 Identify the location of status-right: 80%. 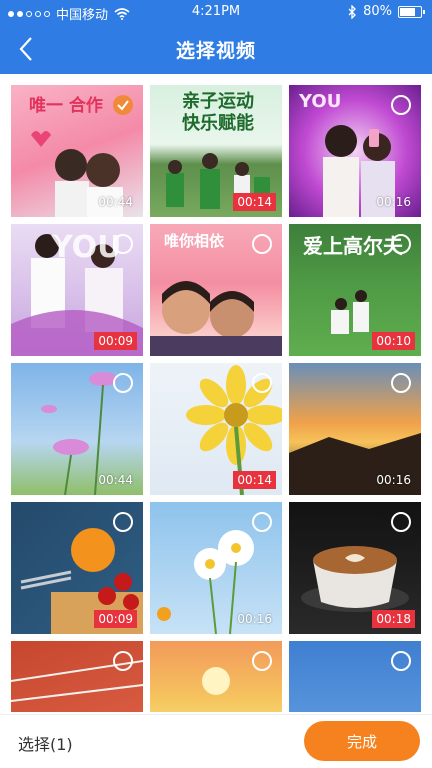
(386, 11).